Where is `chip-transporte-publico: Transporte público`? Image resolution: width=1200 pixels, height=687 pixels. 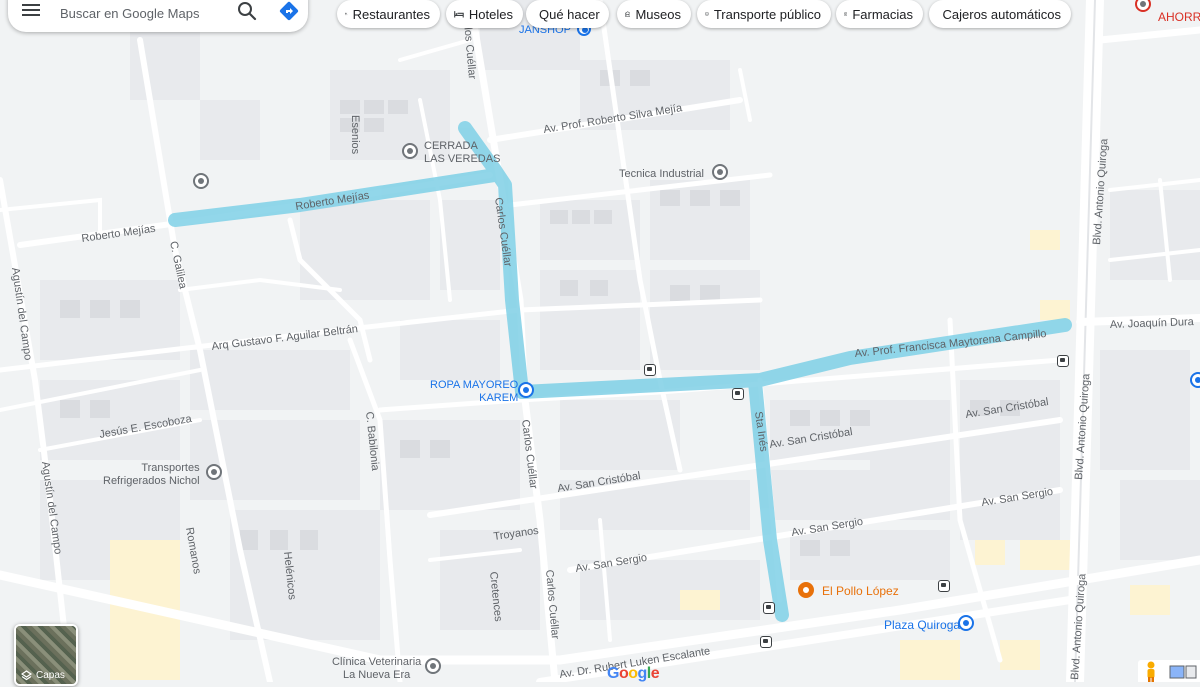
chip-transporte-publico: Transporte público is located at coordinates (764, 14).